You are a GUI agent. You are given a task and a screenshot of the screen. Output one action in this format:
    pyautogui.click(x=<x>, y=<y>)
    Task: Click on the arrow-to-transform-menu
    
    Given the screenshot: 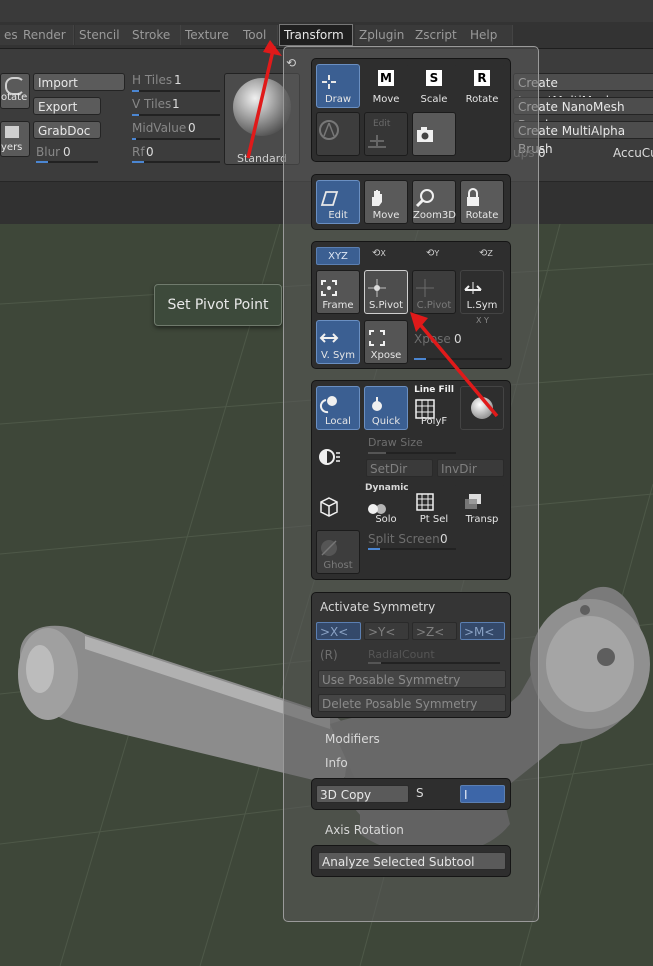 What is the action you would take?
    pyautogui.click(x=264, y=99)
    